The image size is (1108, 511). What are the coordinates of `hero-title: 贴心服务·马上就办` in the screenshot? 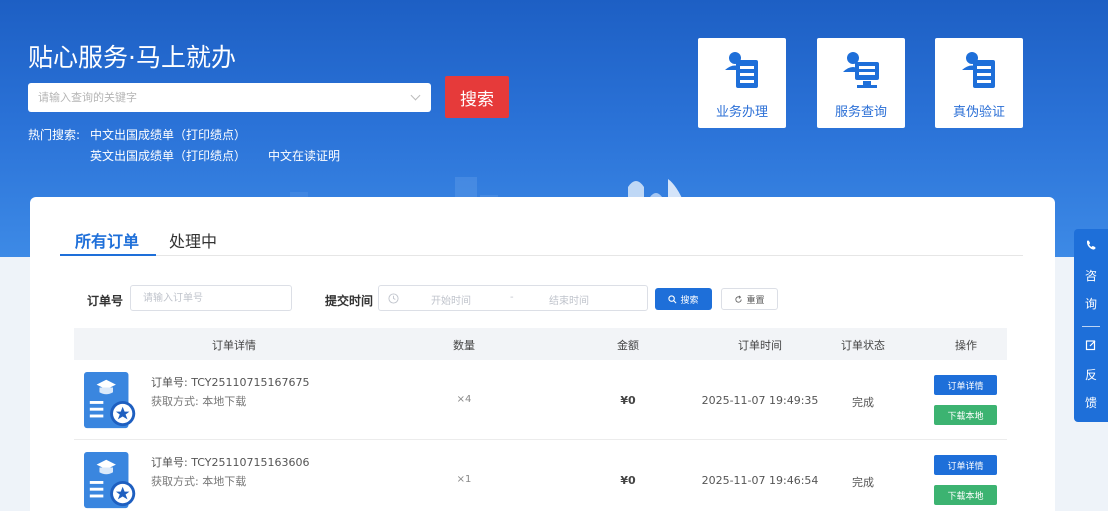 It's located at (132, 57).